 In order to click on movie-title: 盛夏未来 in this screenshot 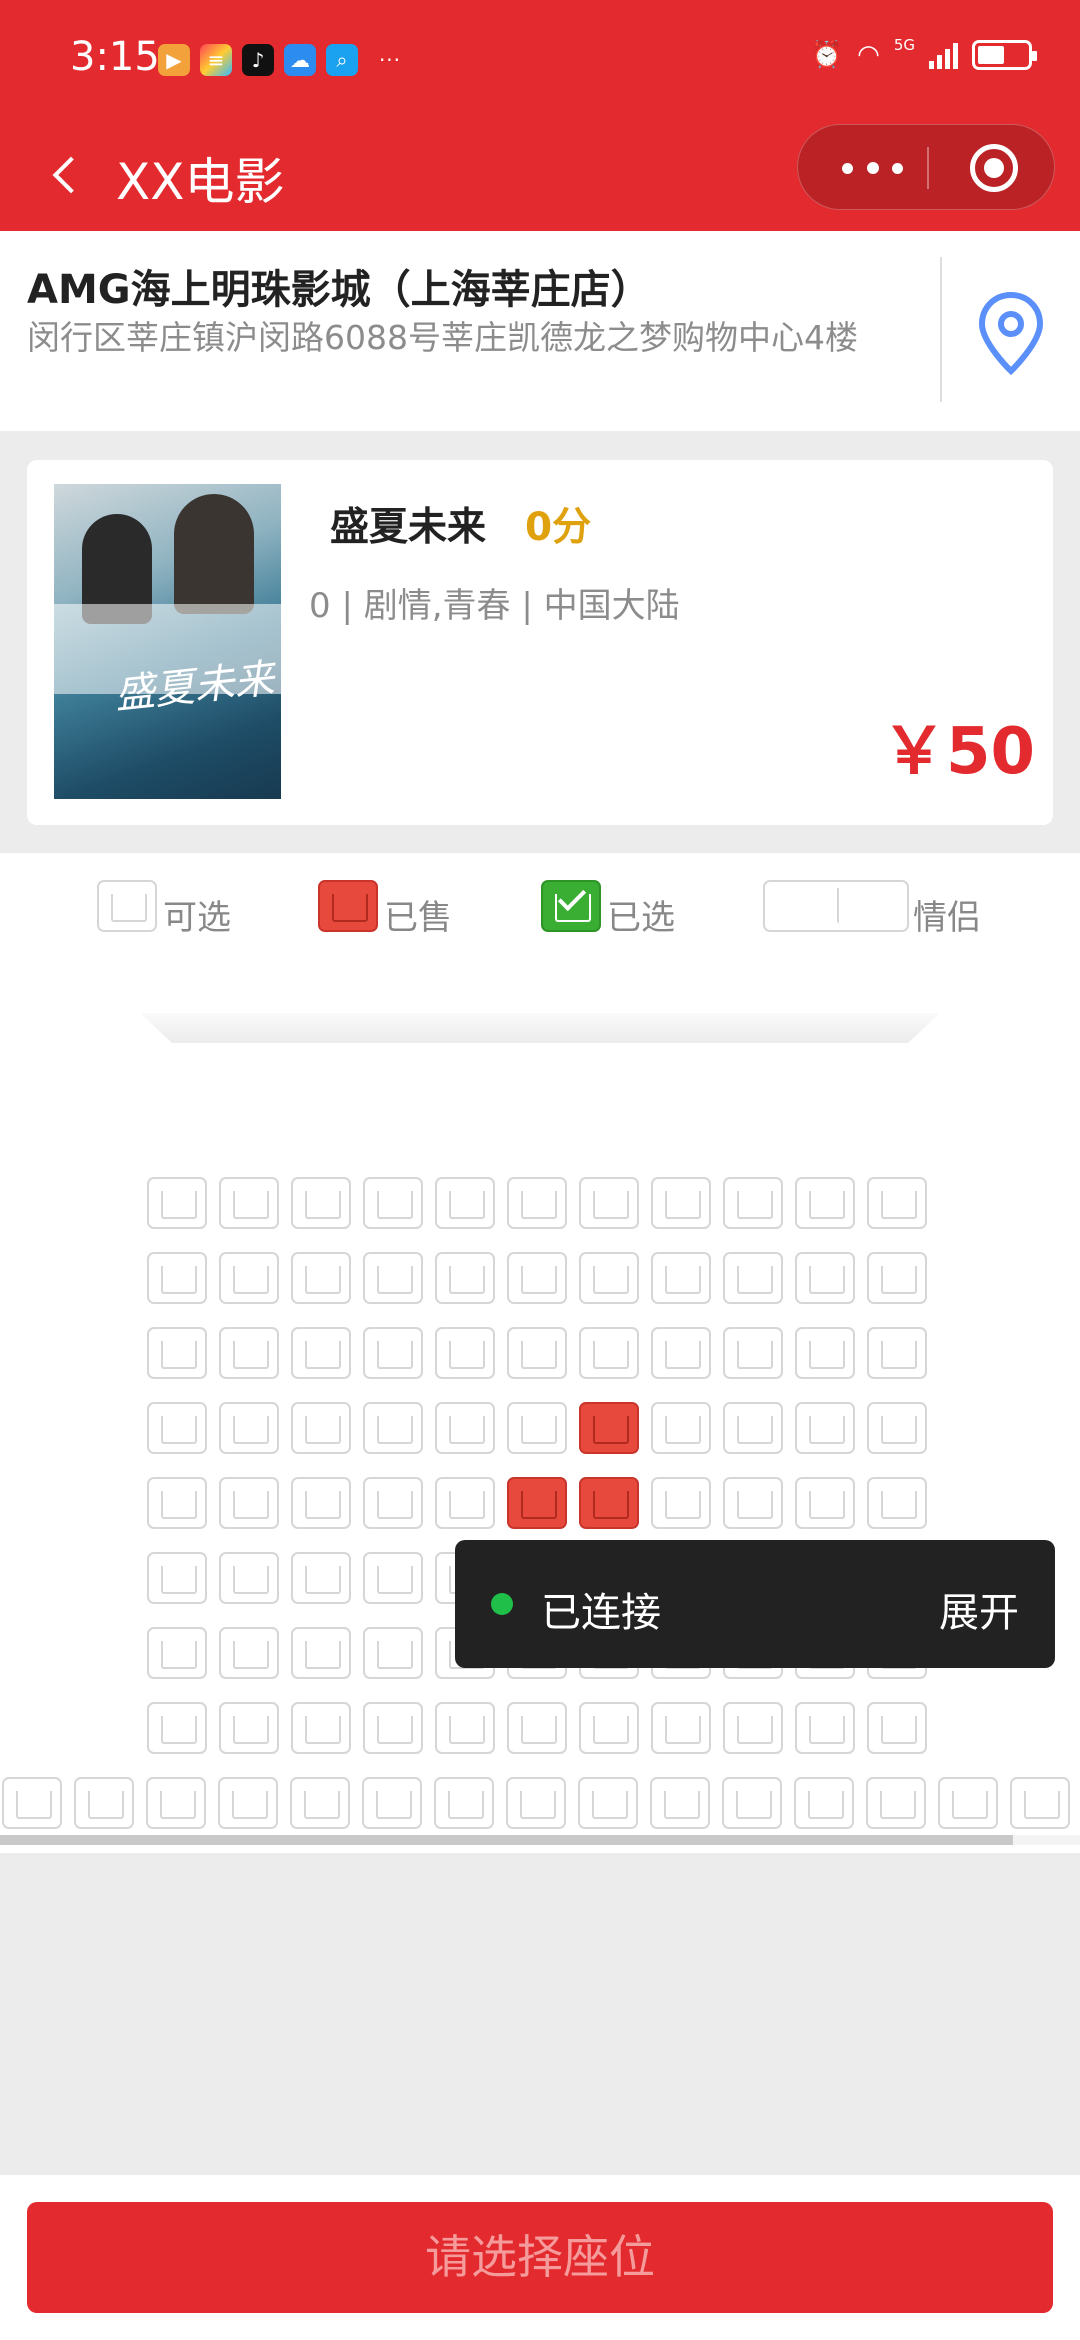, I will do `click(408, 527)`.